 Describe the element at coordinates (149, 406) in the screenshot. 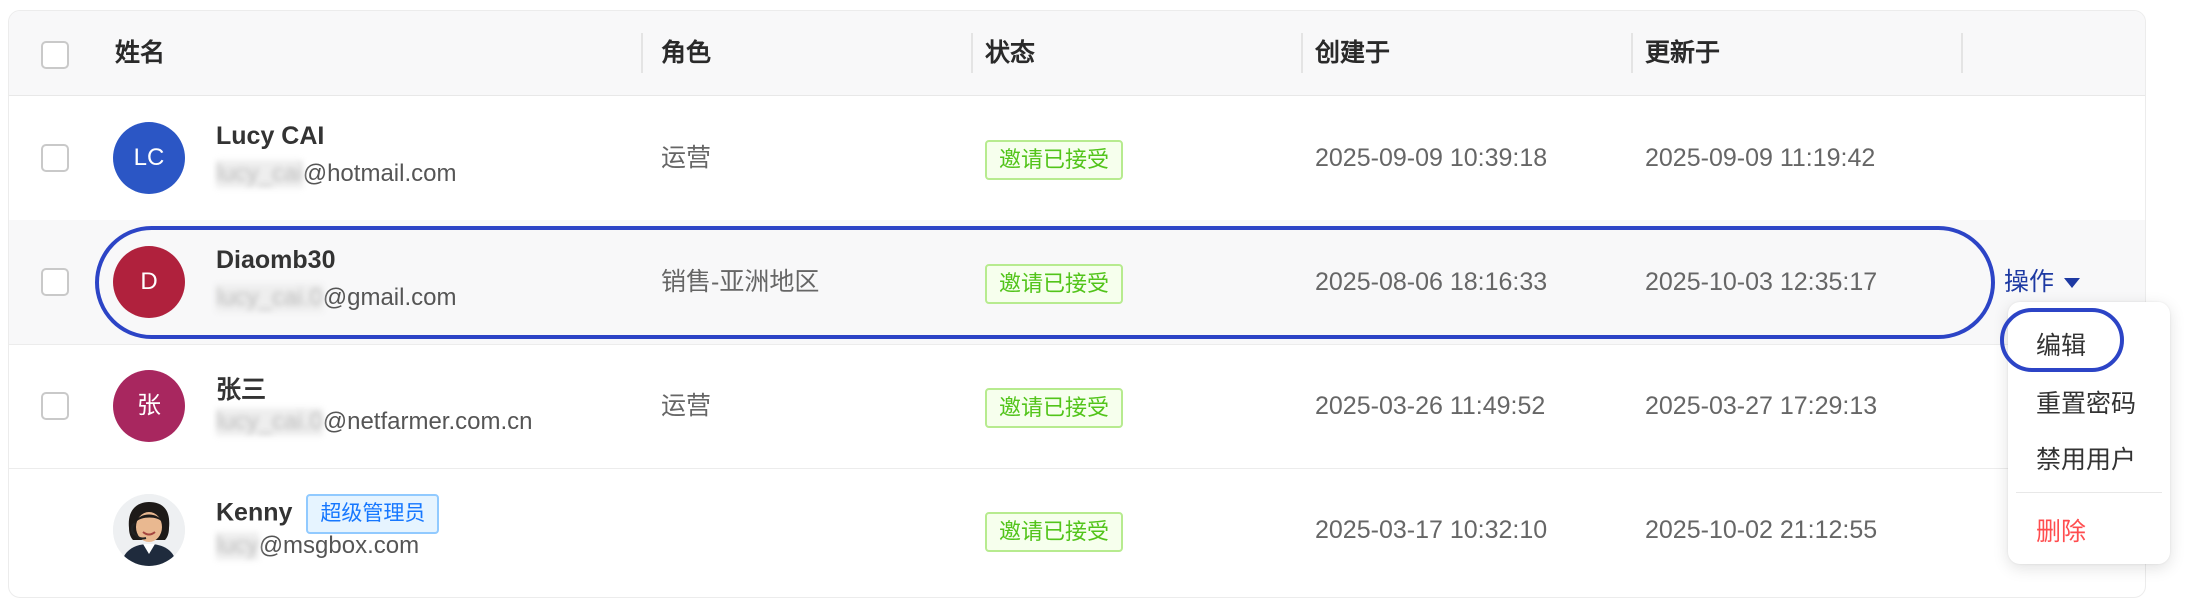

I see `avatar: 张` at that location.